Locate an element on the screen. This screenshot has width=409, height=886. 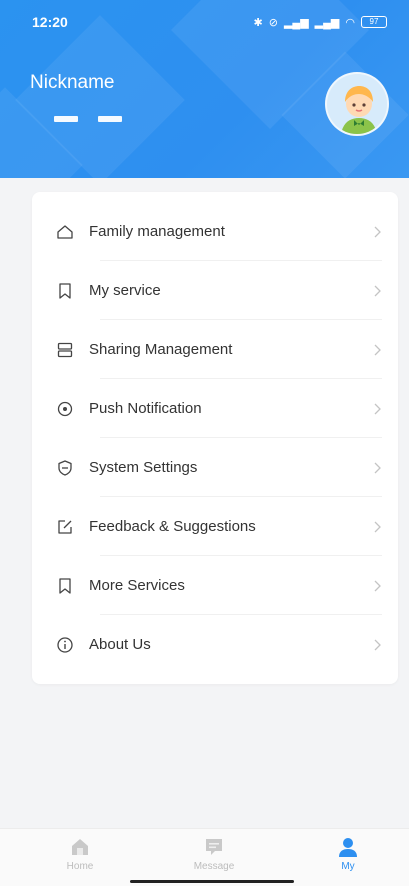
home-icon is located at coordinates (65, 232).